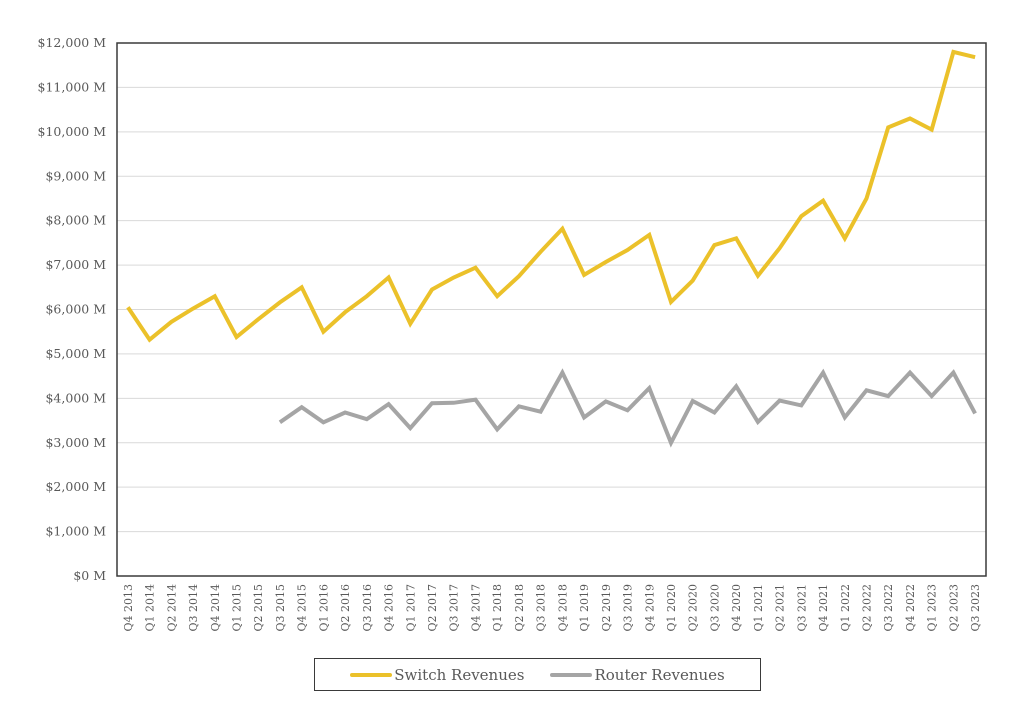 The image size is (1024, 713). Describe the element at coordinates (845, 608) in the screenshot. I see `x-tick-label: Q1 2022` at that location.